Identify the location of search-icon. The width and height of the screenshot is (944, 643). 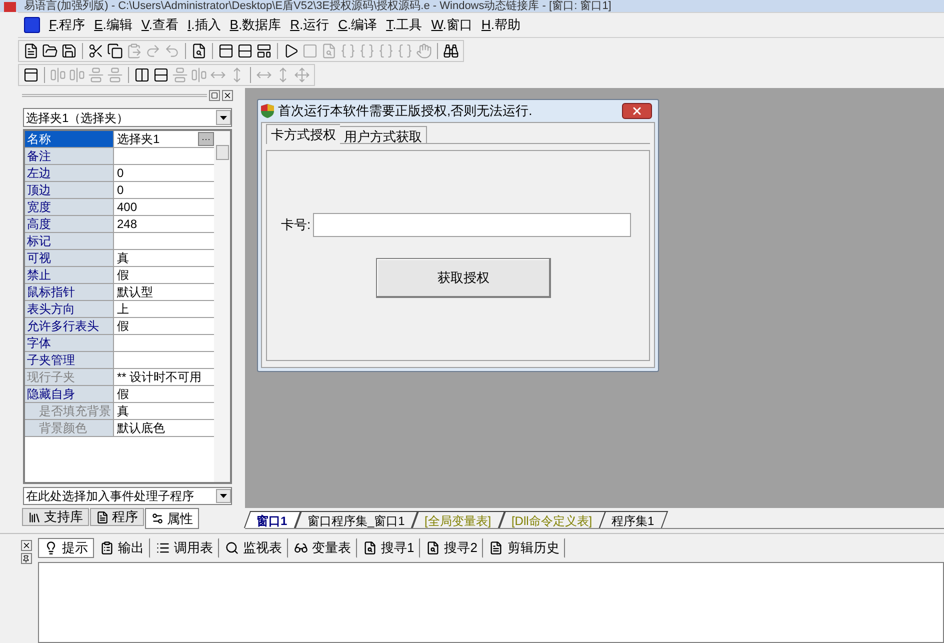
(232, 548).